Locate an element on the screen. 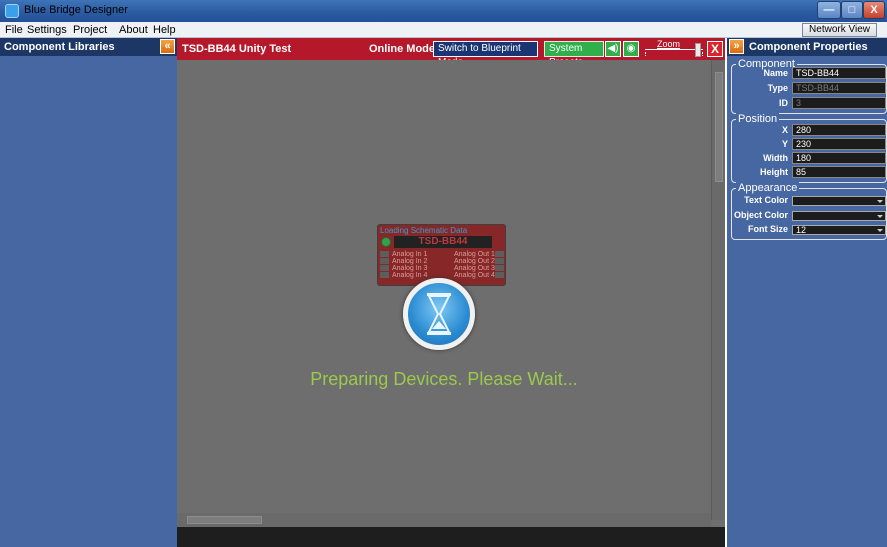  minimize-button: — is located at coordinates (829, 10).